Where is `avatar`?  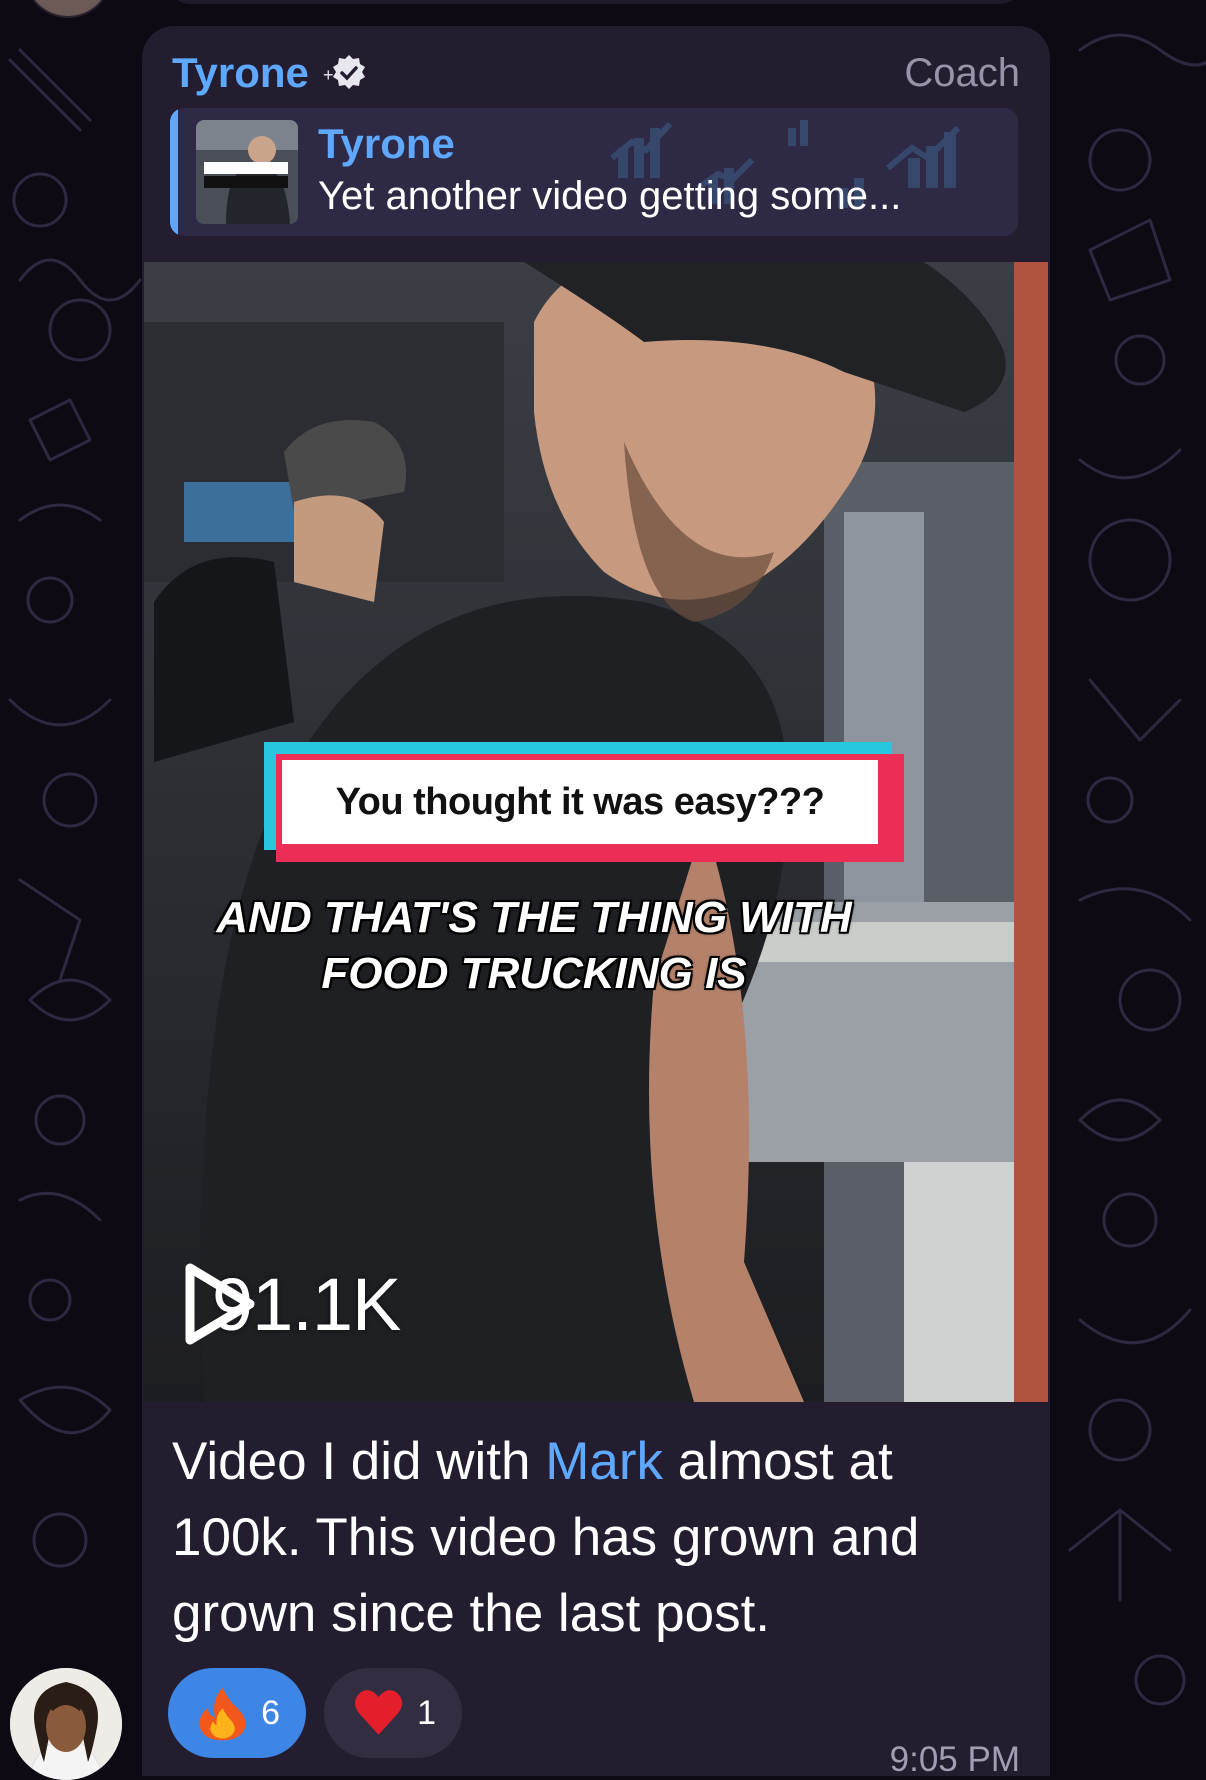
avatar is located at coordinates (66, 1724).